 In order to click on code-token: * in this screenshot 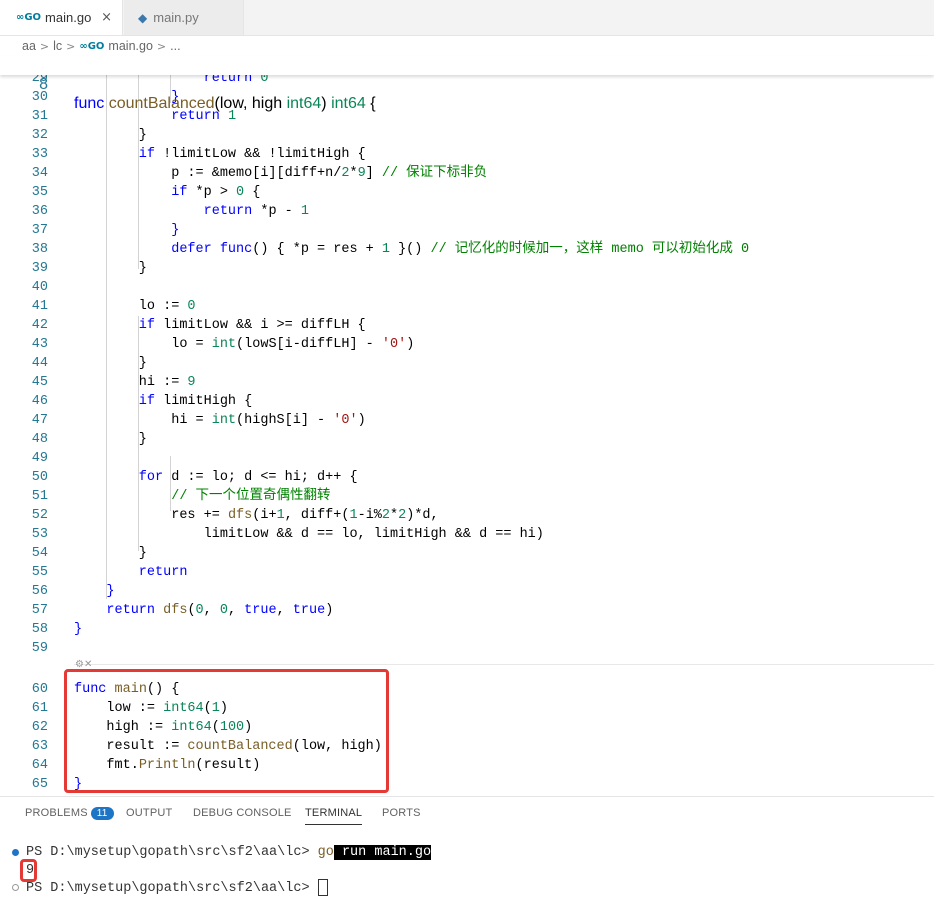, I will do `click(394, 515)`.